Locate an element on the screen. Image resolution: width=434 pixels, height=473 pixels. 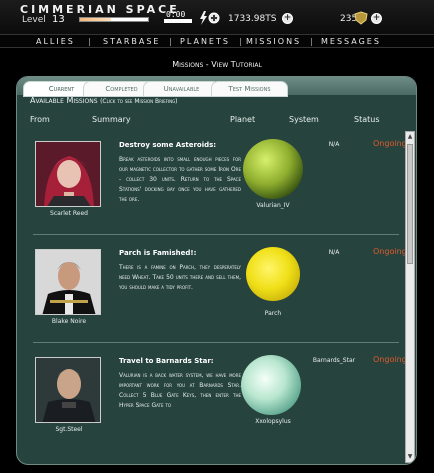
mission-title: Parch is Famished!: is located at coordinates (157, 253).